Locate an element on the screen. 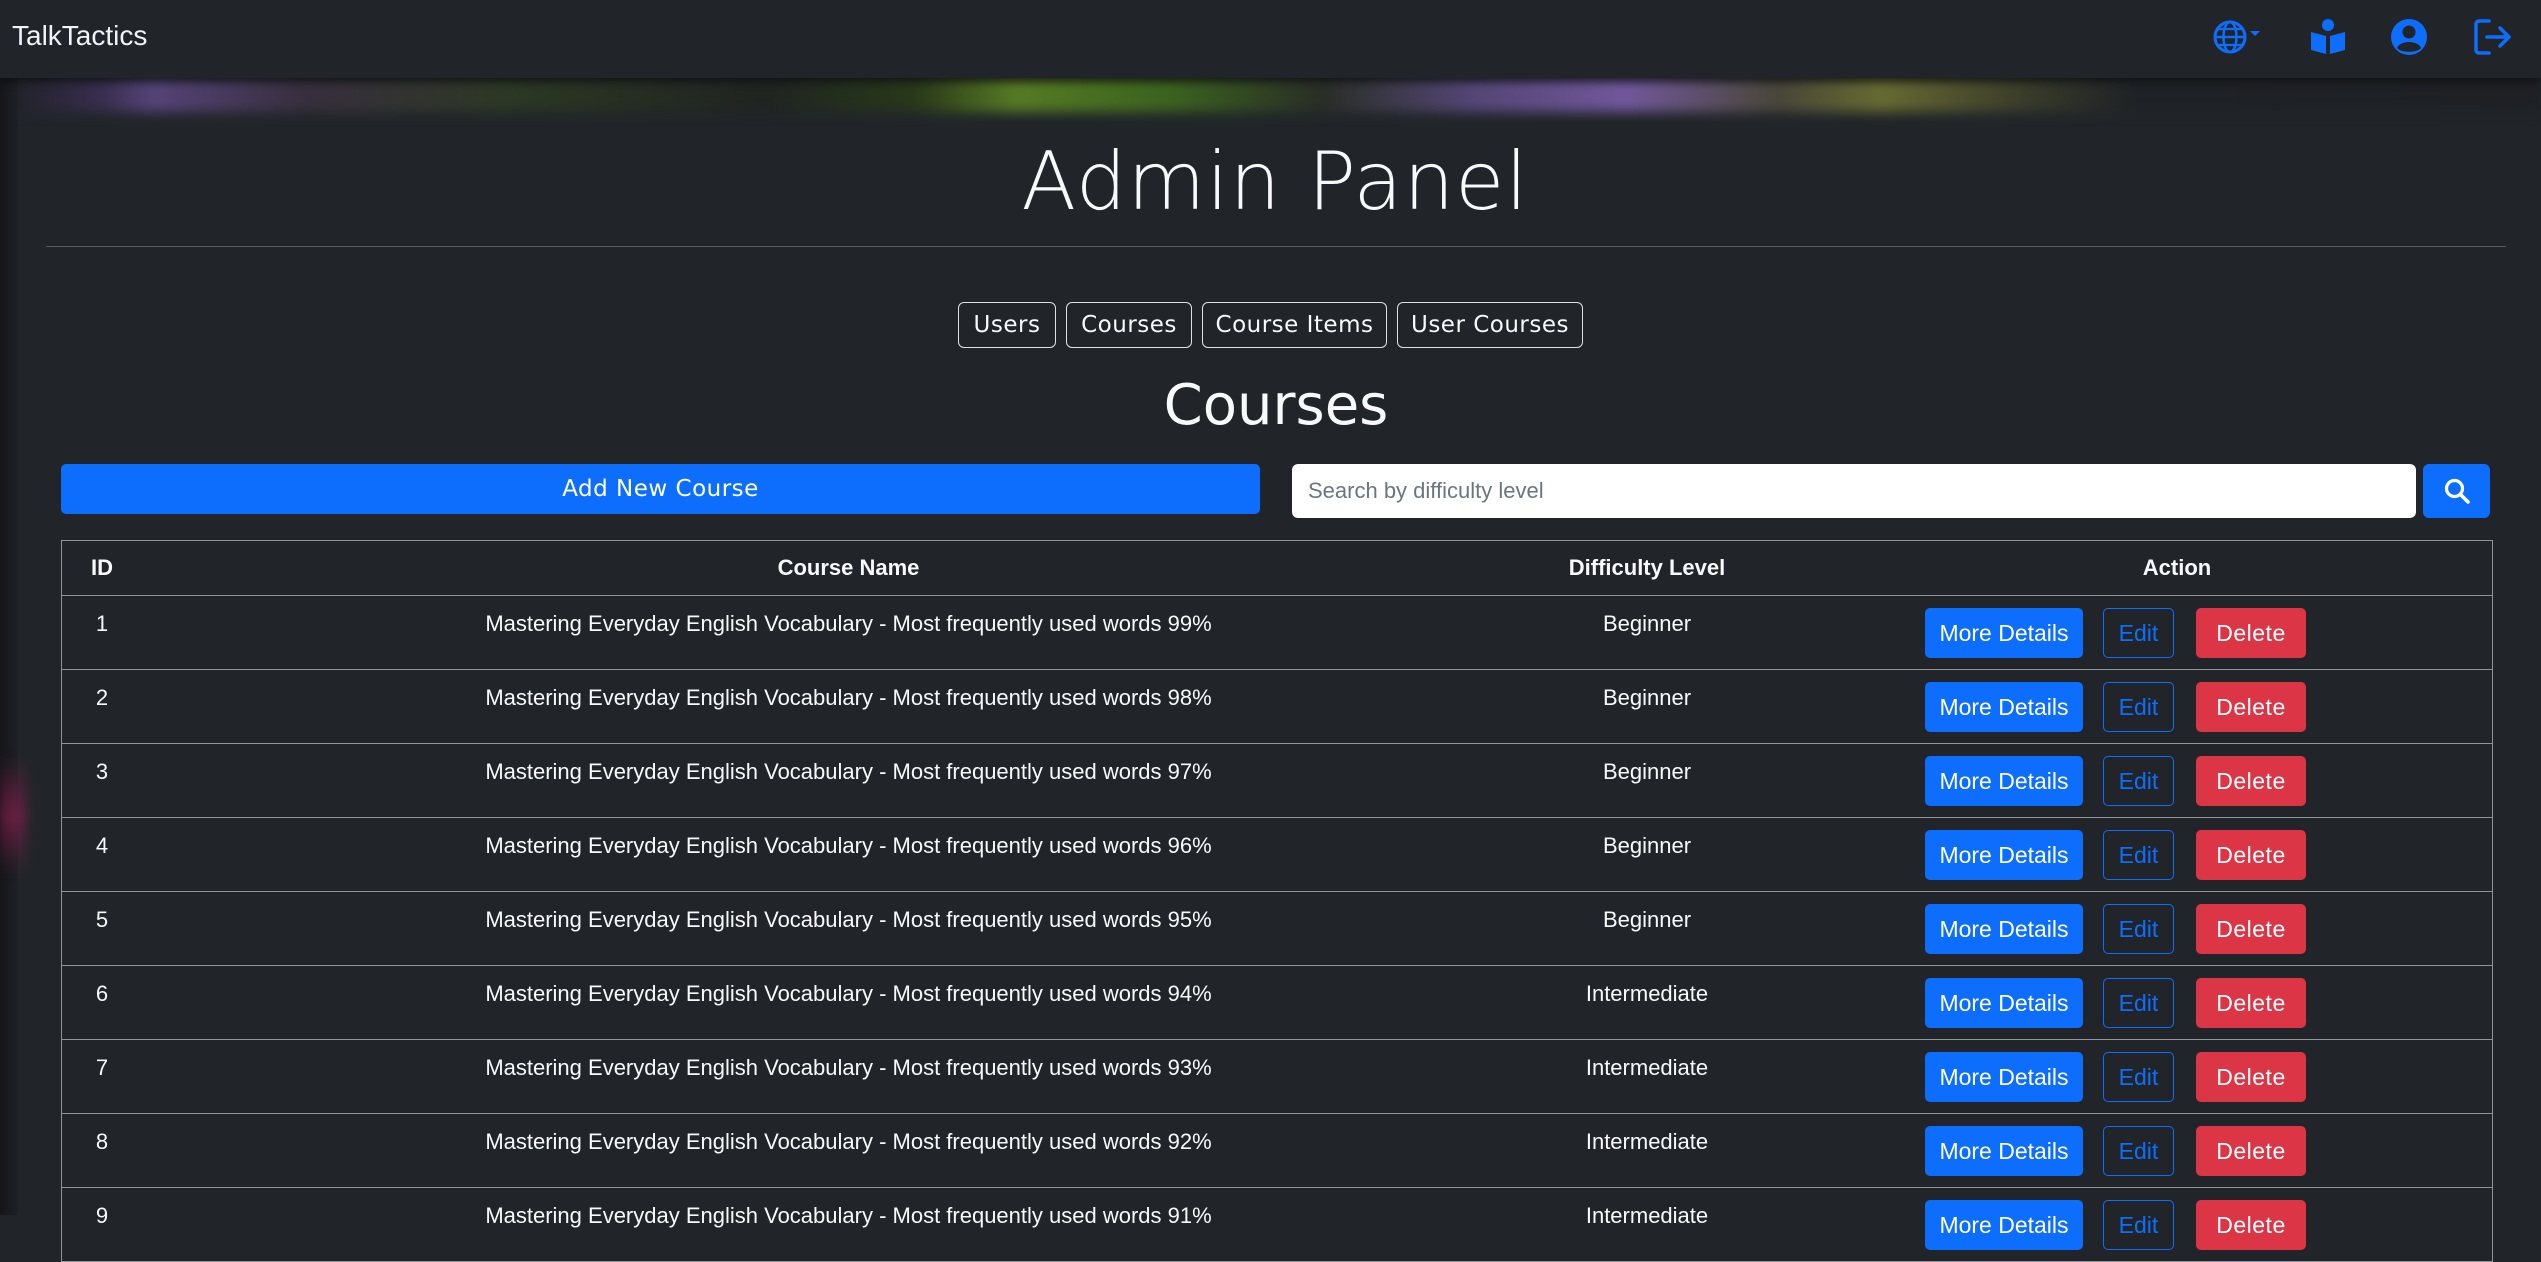 The height and width of the screenshot is (1262, 2541). brand-logo: TalkTactics is located at coordinates (79, 36).